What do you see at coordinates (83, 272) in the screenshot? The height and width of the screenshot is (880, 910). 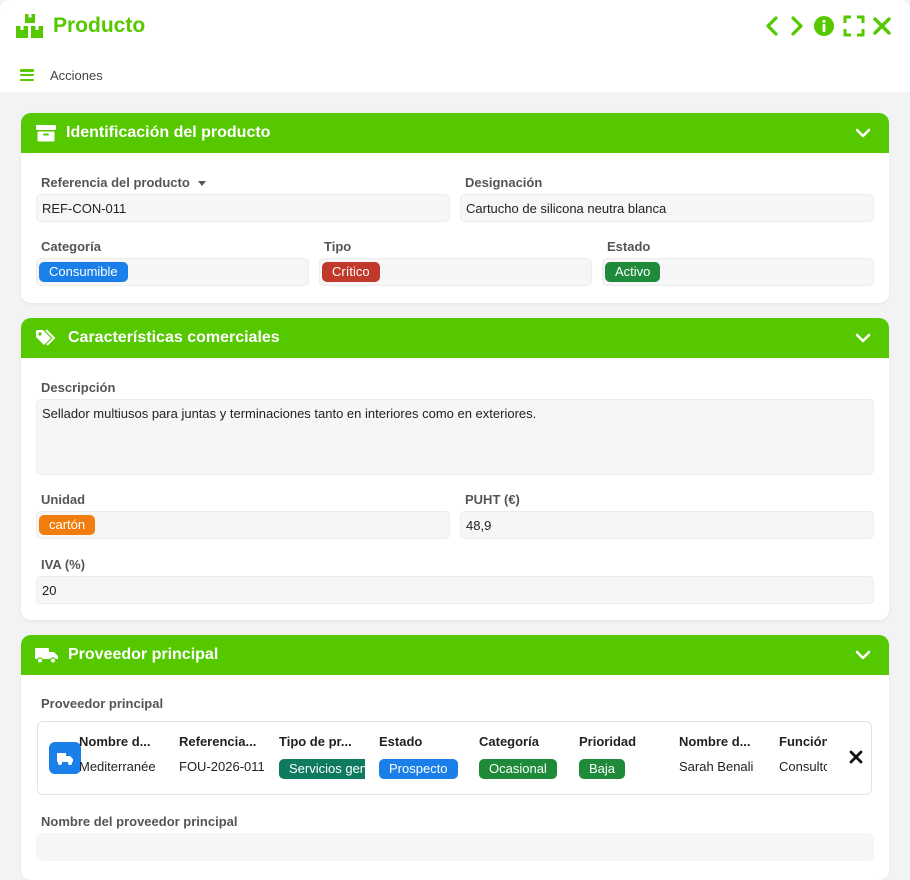 I see `category-badge: Consumible` at bounding box center [83, 272].